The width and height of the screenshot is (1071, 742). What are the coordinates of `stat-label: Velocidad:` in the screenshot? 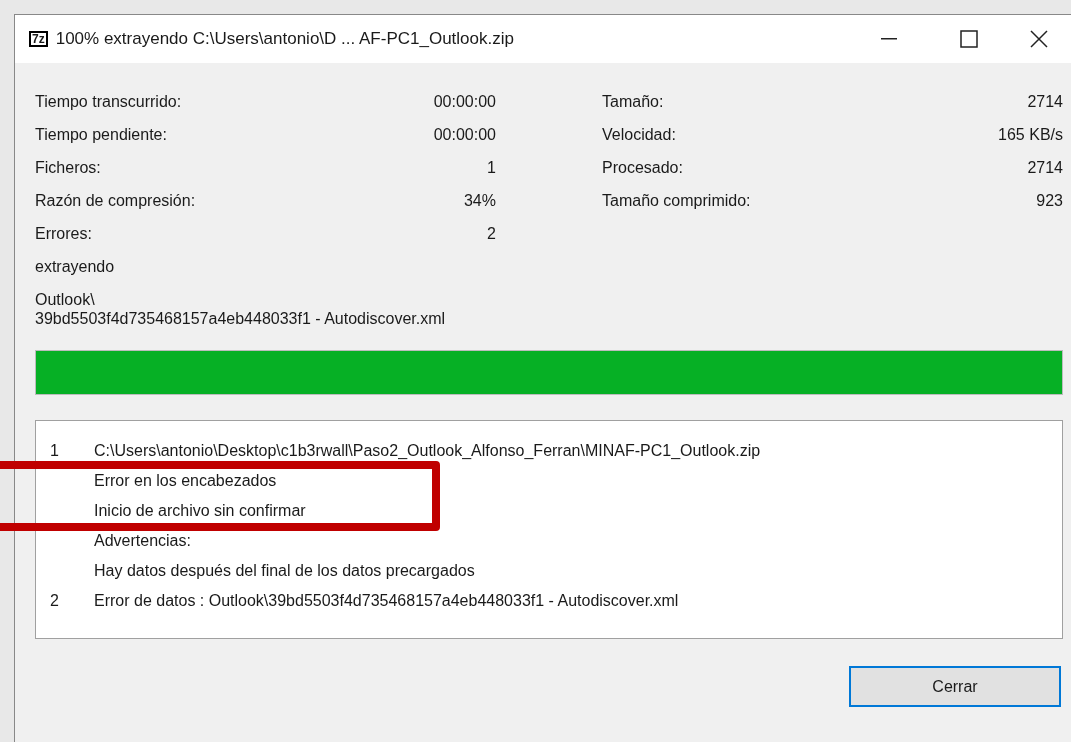 It's located at (639, 134).